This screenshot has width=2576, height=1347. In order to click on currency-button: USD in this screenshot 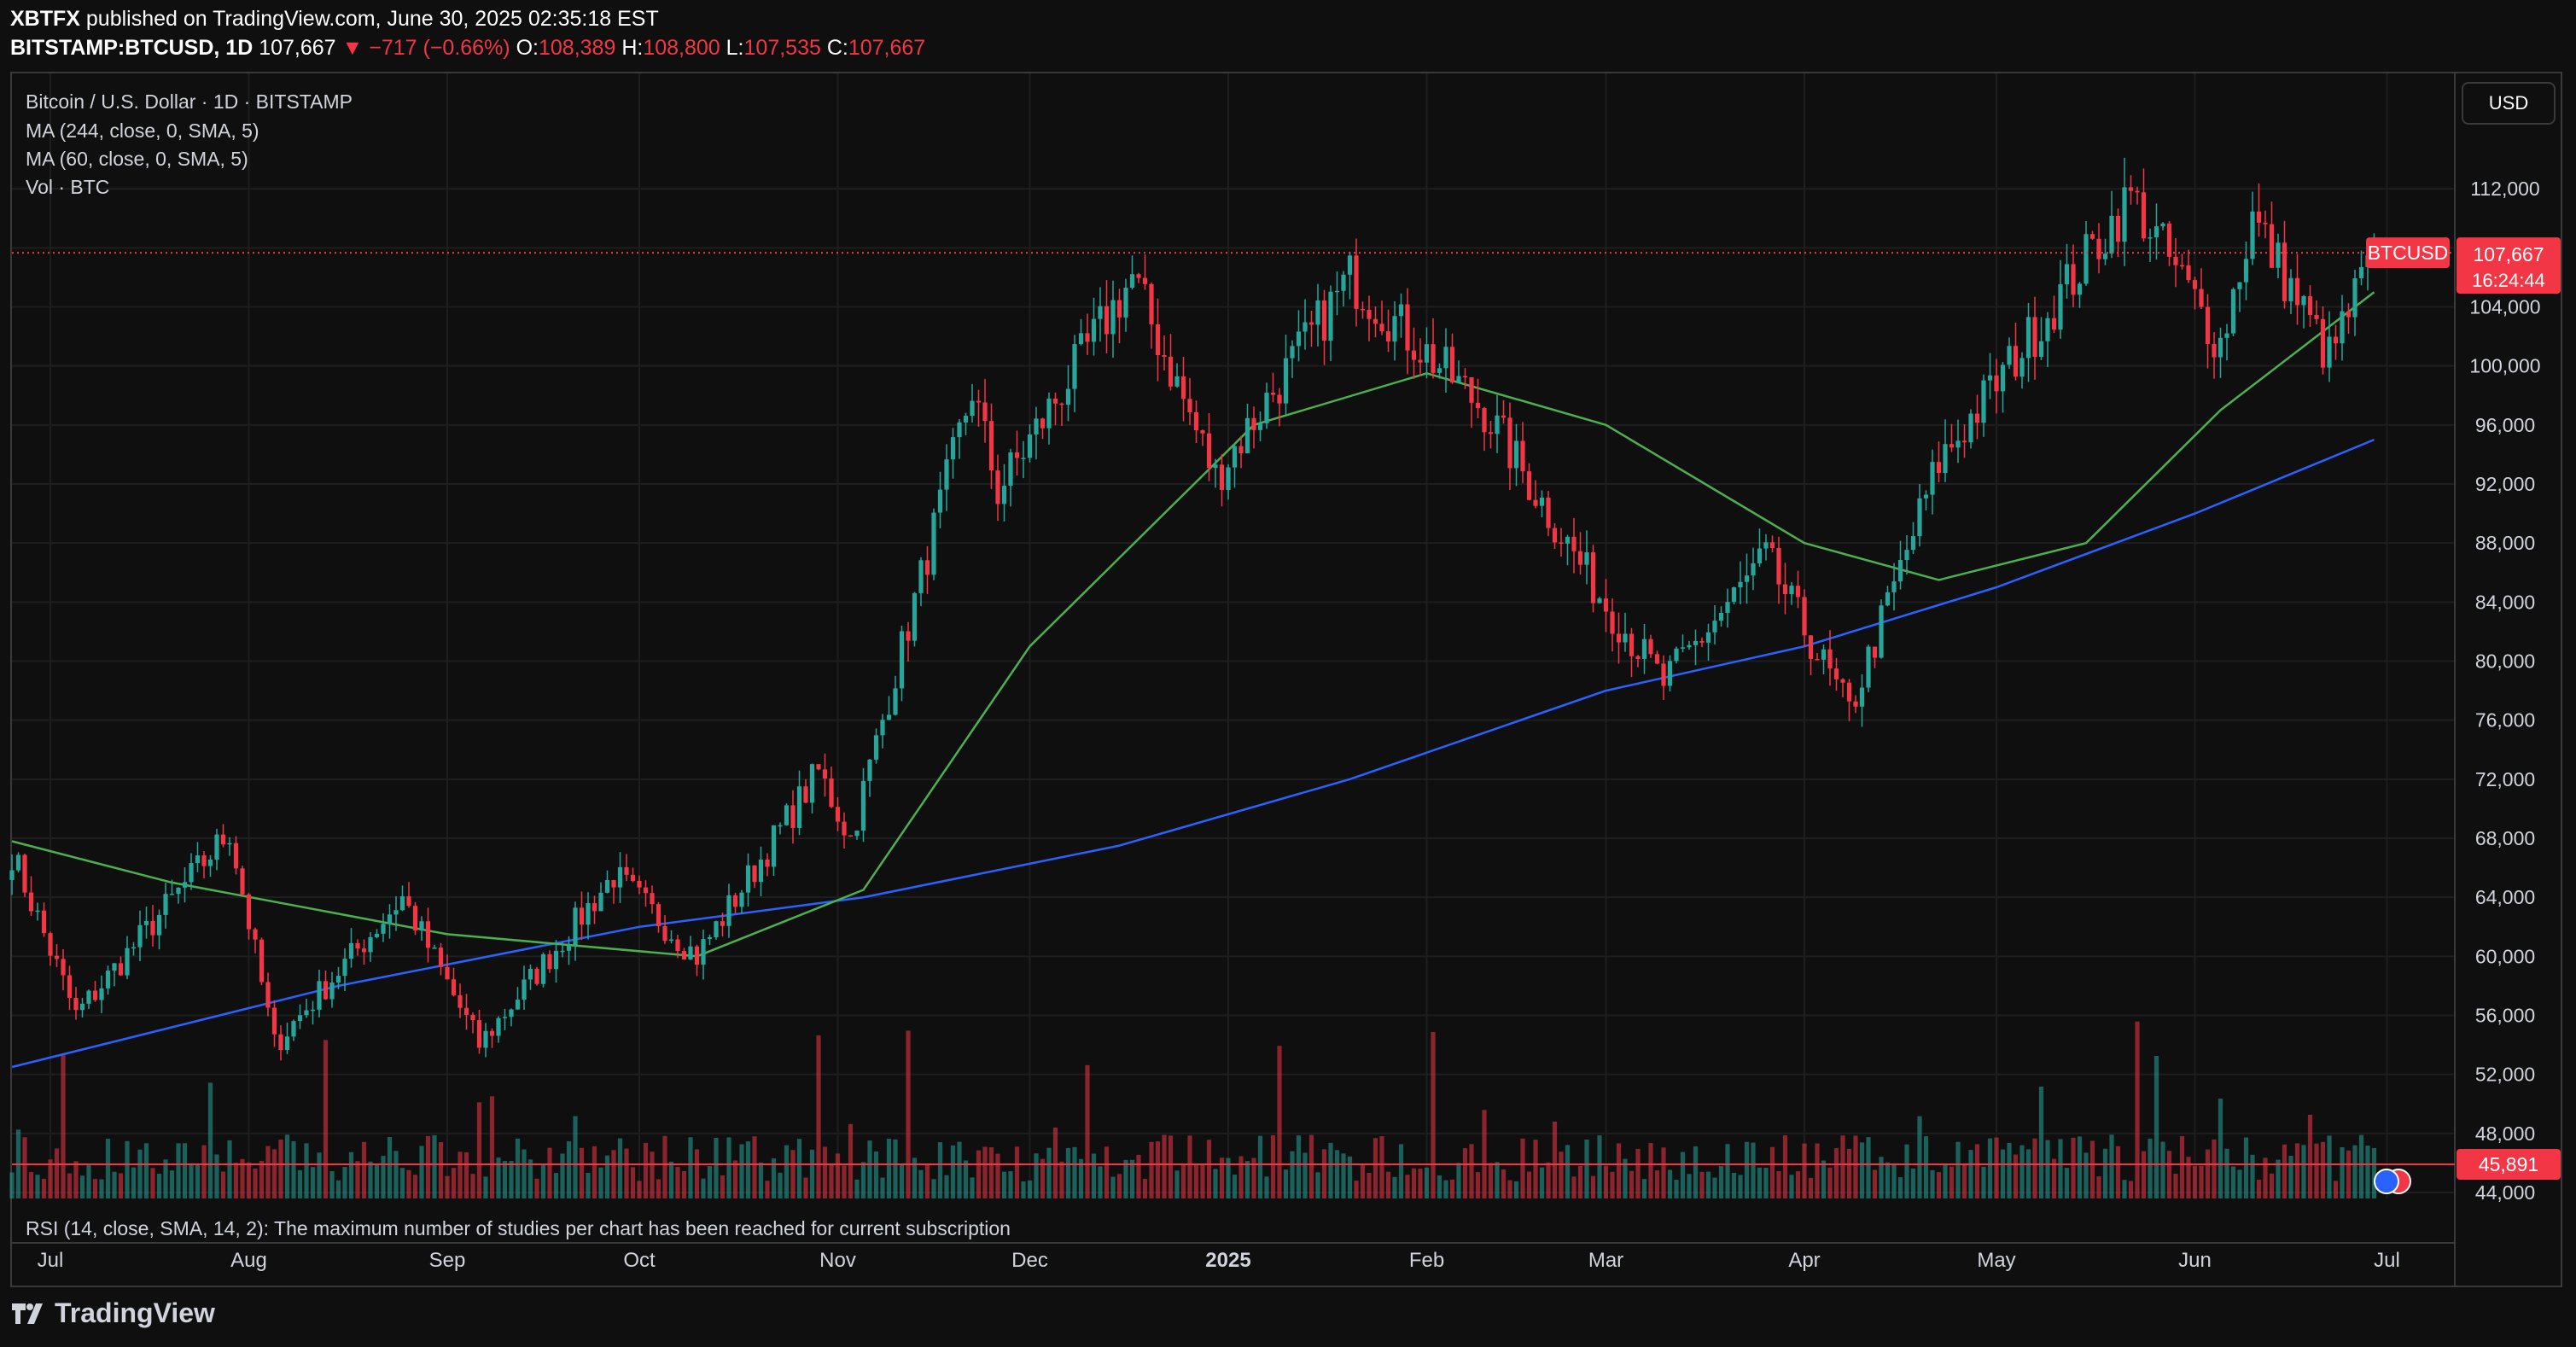, I will do `click(2509, 104)`.